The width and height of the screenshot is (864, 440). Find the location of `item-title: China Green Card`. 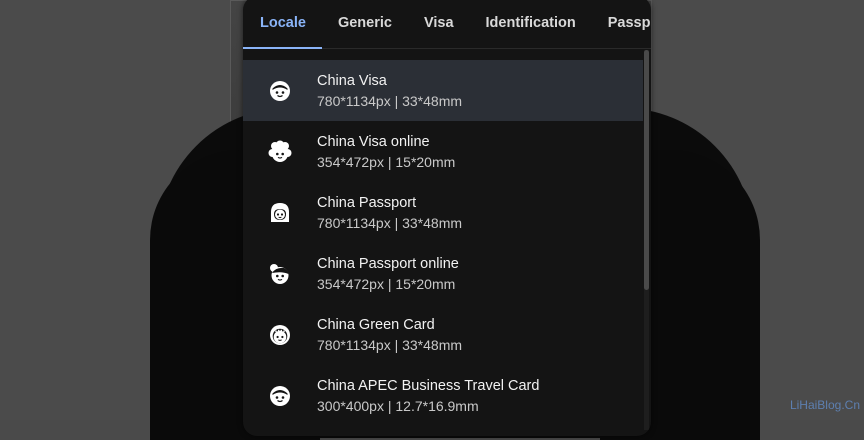

item-title: China Green Card is located at coordinates (376, 324).